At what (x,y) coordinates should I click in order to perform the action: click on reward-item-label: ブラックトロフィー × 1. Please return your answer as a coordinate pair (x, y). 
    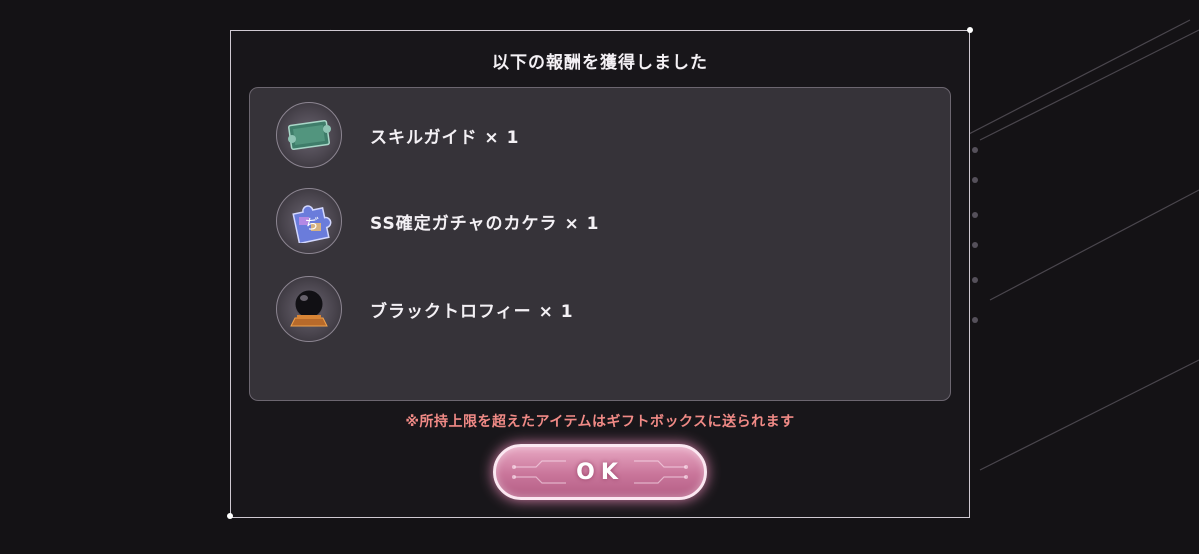
    Looking at the image, I should click on (472, 311).